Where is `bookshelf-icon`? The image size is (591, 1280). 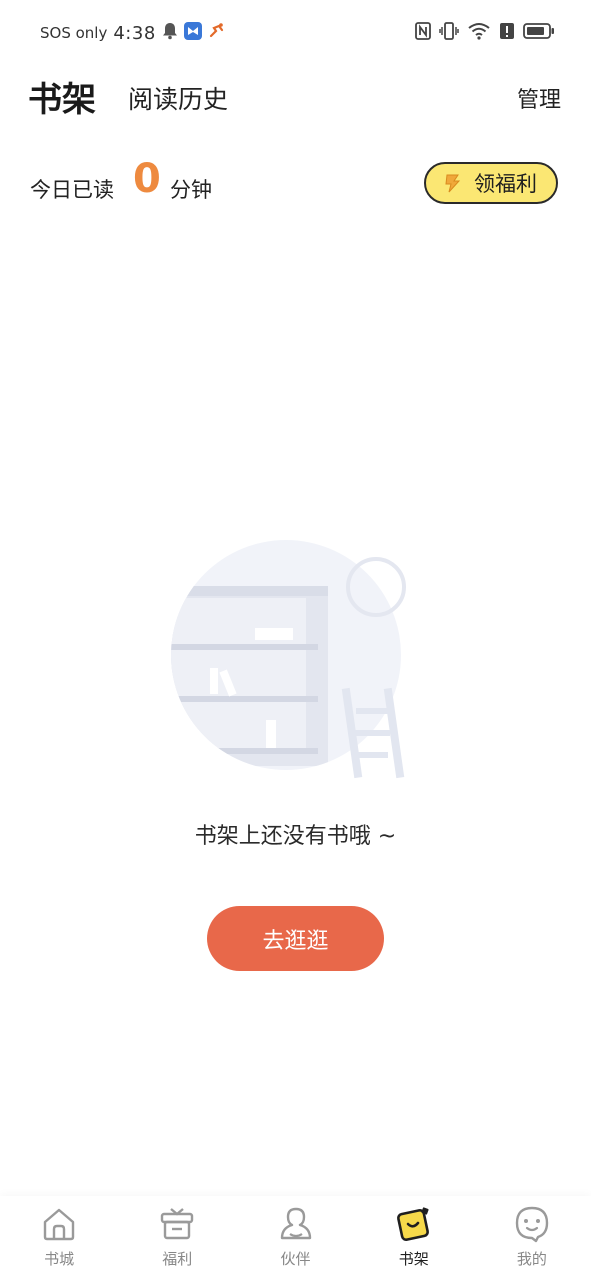
bookshelf-icon is located at coordinates (414, 1224).